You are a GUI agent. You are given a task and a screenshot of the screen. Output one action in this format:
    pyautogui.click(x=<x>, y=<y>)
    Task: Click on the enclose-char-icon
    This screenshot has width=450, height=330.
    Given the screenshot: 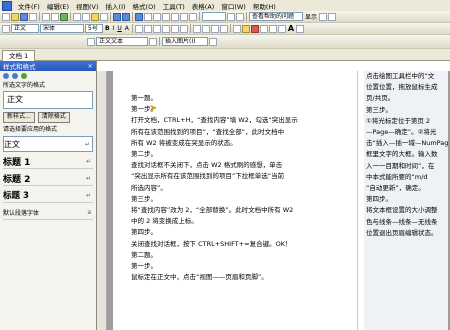 What is the action you would take?
    pyautogui.click(x=281, y=28)
    